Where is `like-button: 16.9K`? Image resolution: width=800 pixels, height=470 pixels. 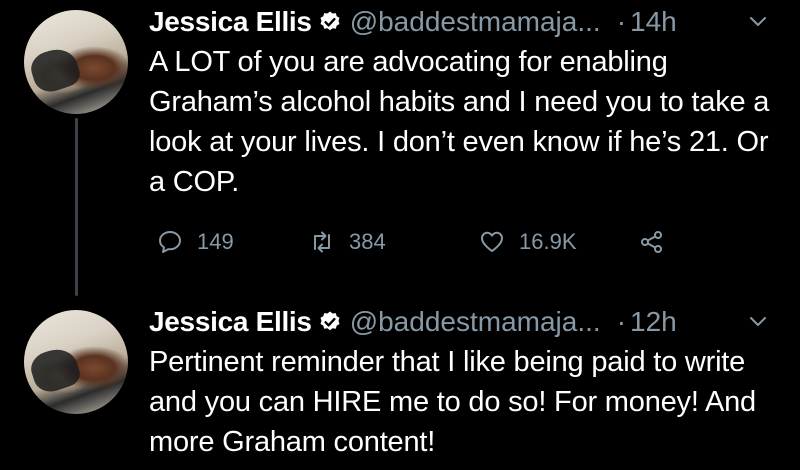 like-button: 16.9K is located at coordinates (528, 242).